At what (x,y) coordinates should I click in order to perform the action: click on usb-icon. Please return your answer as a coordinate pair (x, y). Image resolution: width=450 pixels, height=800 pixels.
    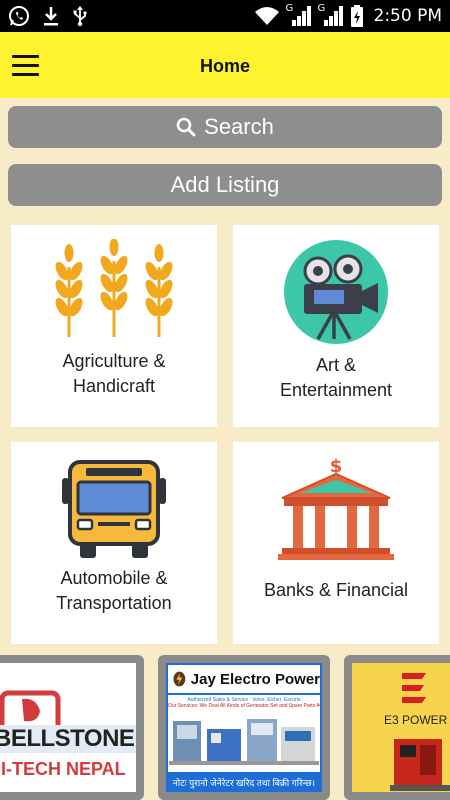
    Looking at the image, I should click on (80, 16).